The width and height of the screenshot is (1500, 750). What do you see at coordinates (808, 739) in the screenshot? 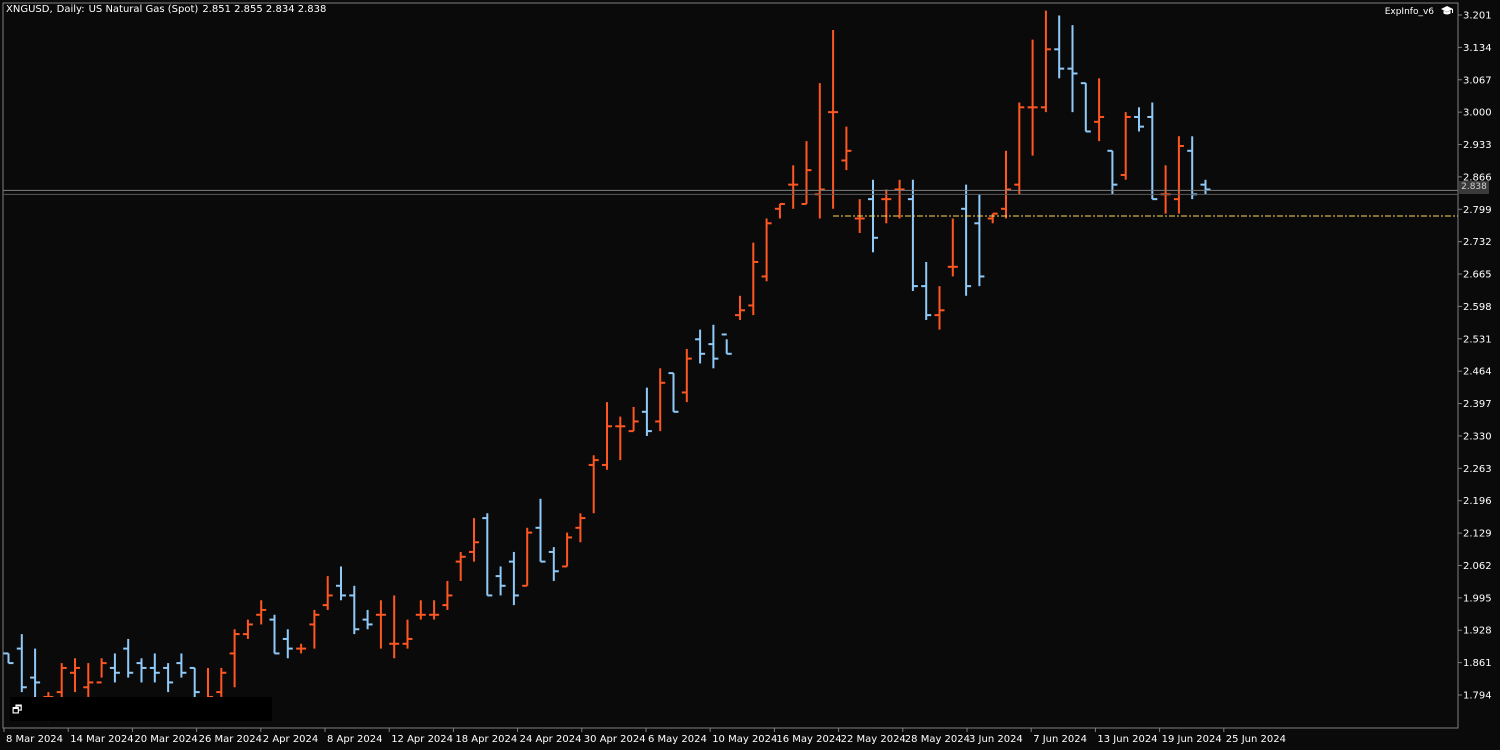
I see `x-tick-label: 16 May 2024` at bounding box center [808, 739].